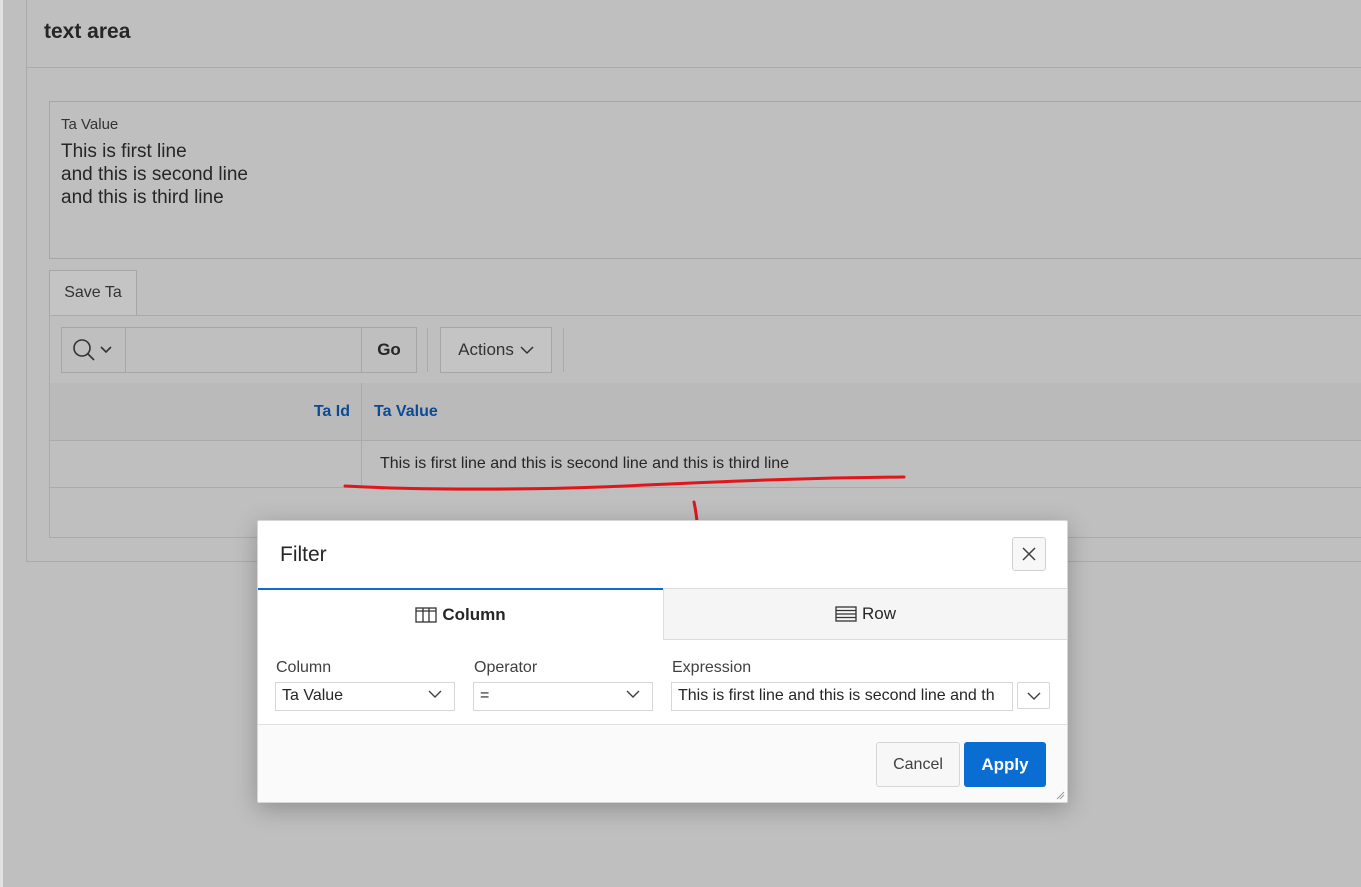 This screenshot has width=1361, height=887. What do you see at coordinates (244, 350) in the screenshot?
I see `search-input` at bounding box center [244, 350].